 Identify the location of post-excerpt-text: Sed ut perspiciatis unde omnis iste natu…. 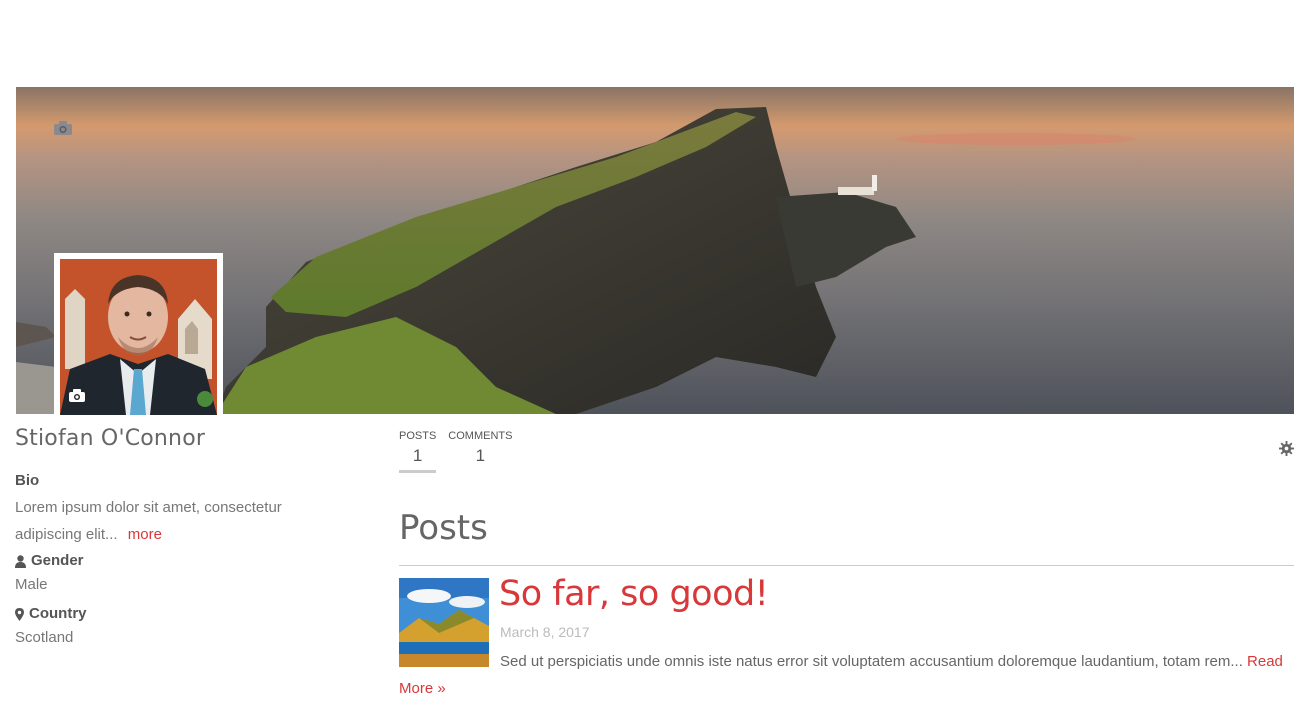
(871, 661).